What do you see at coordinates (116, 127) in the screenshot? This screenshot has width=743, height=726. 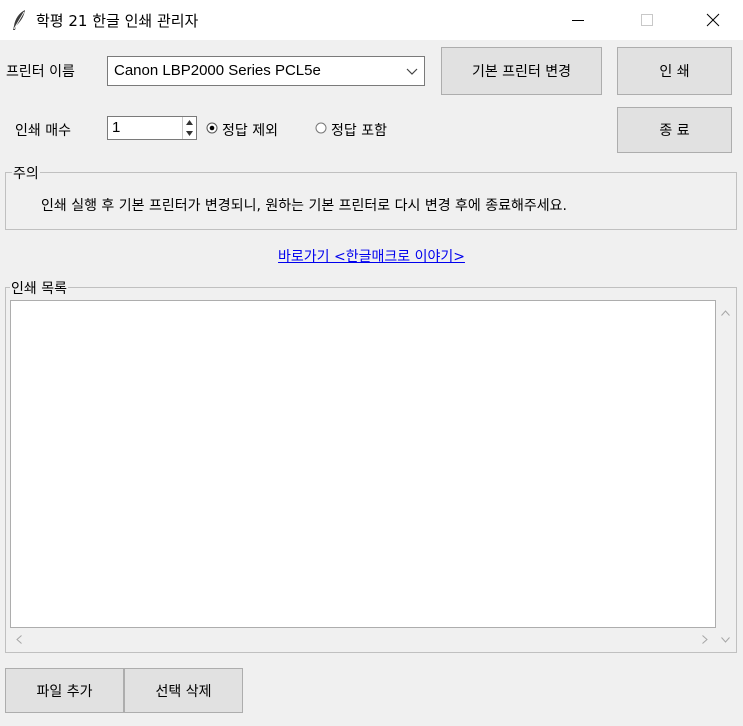 I see `copies-value: 1` at bounding box center [116, 127].